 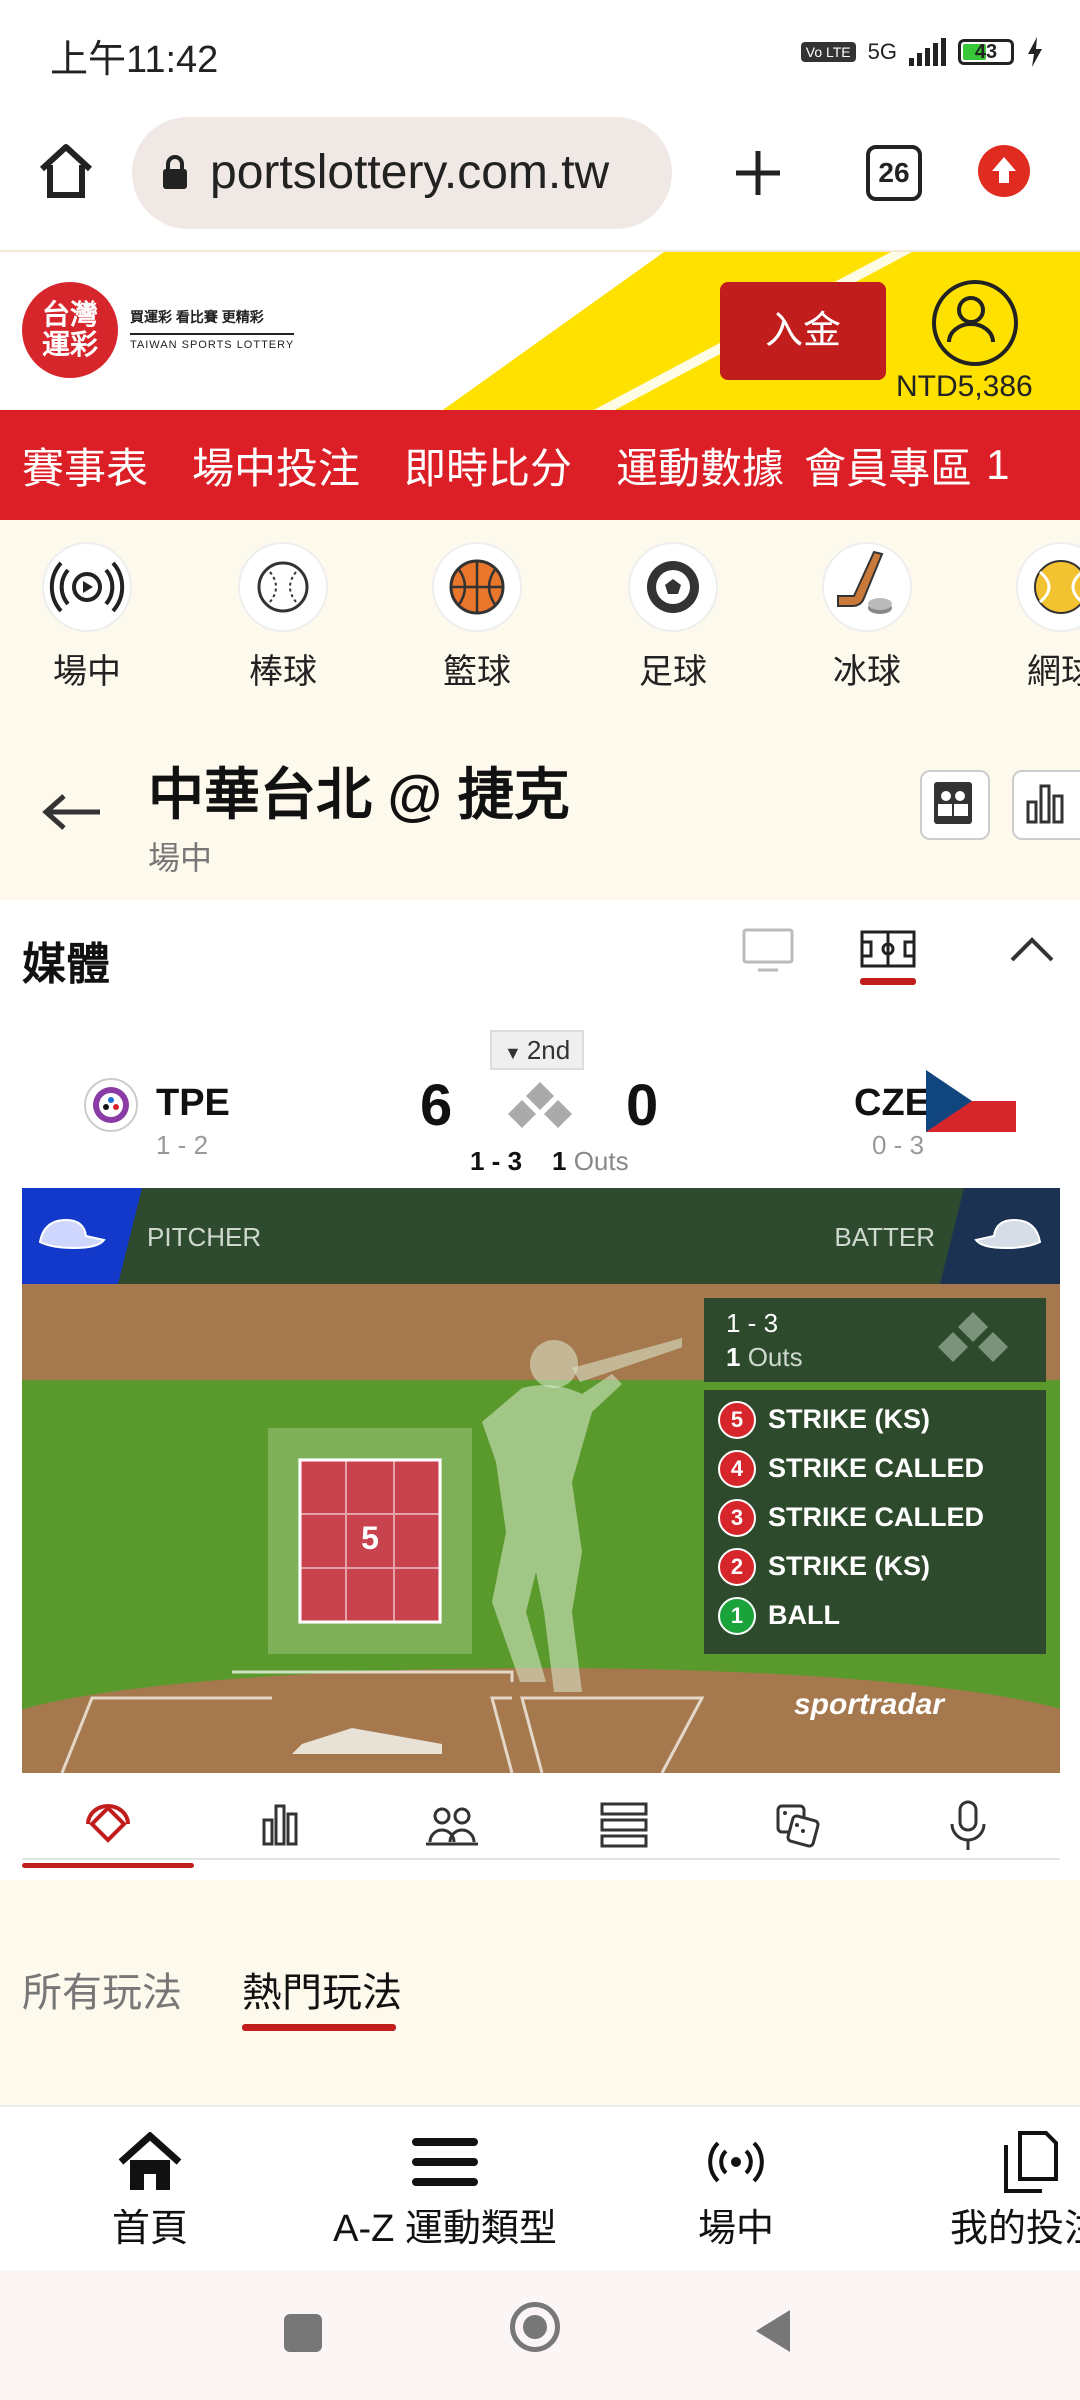 What do you see at coordinates (867, 587) in the screenshot?
I see `ice-hockey-icon` at bounding box center [867, 587].